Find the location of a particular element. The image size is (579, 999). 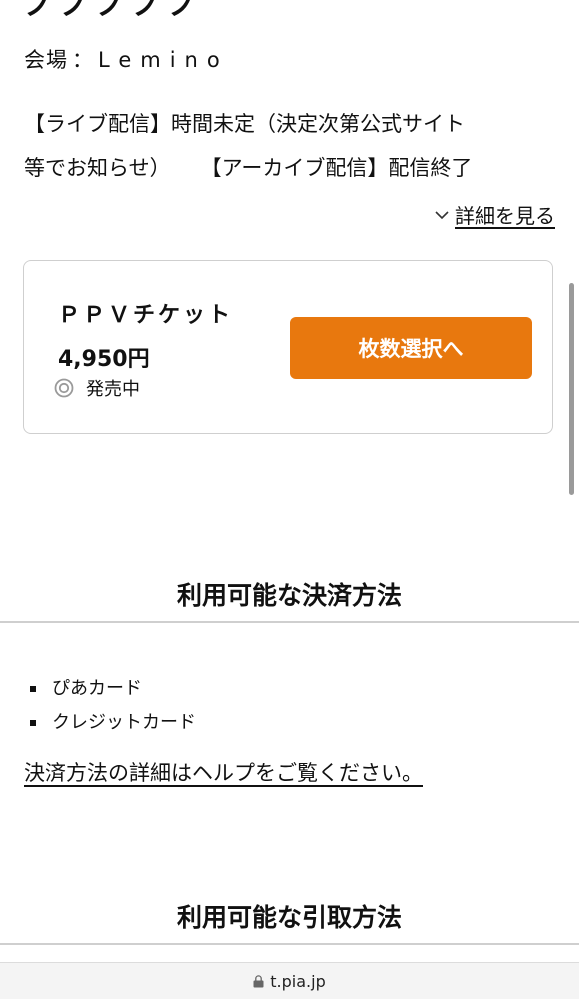

description-line-2: 等でお知らせ） 【アーカイブ配信】配信終了 is located at coordinates (294, 168).